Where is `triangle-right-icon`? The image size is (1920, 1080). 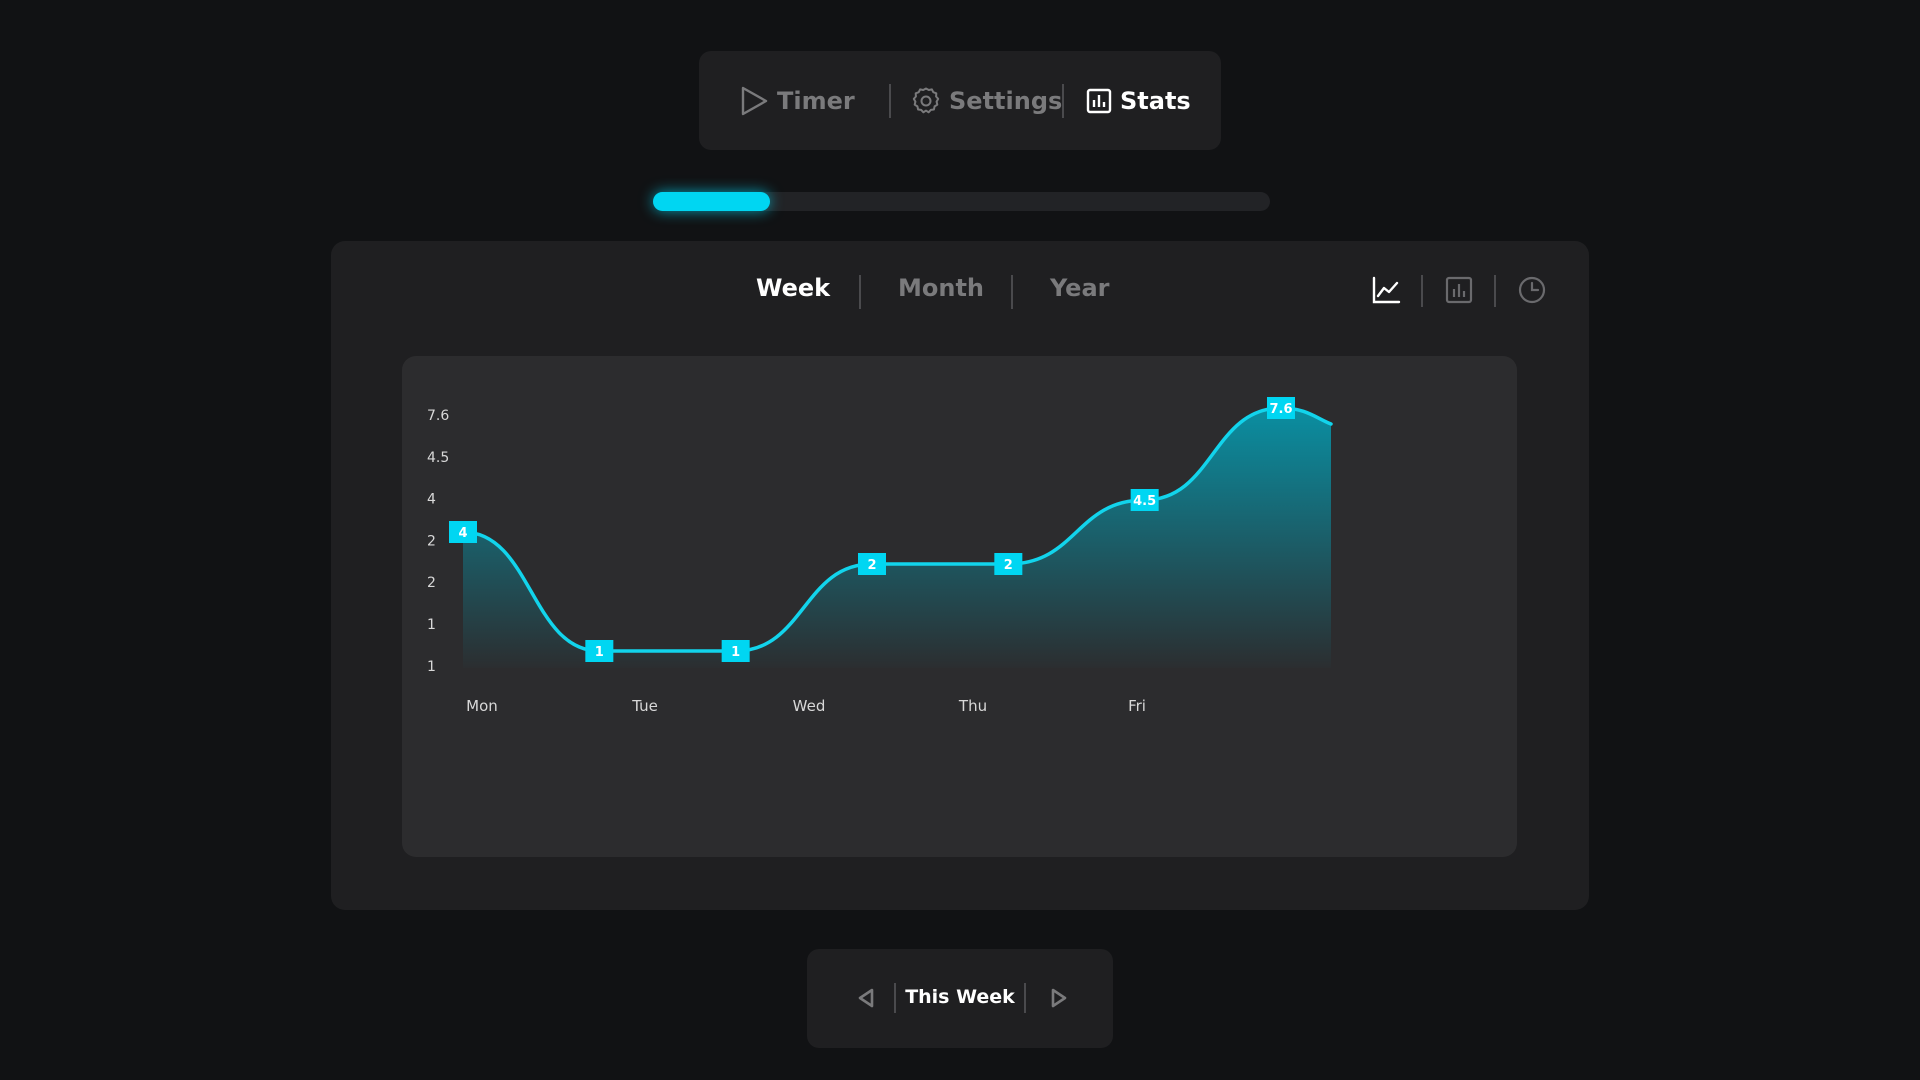
triangle-right-icon is located at coordinates (1059, 998).